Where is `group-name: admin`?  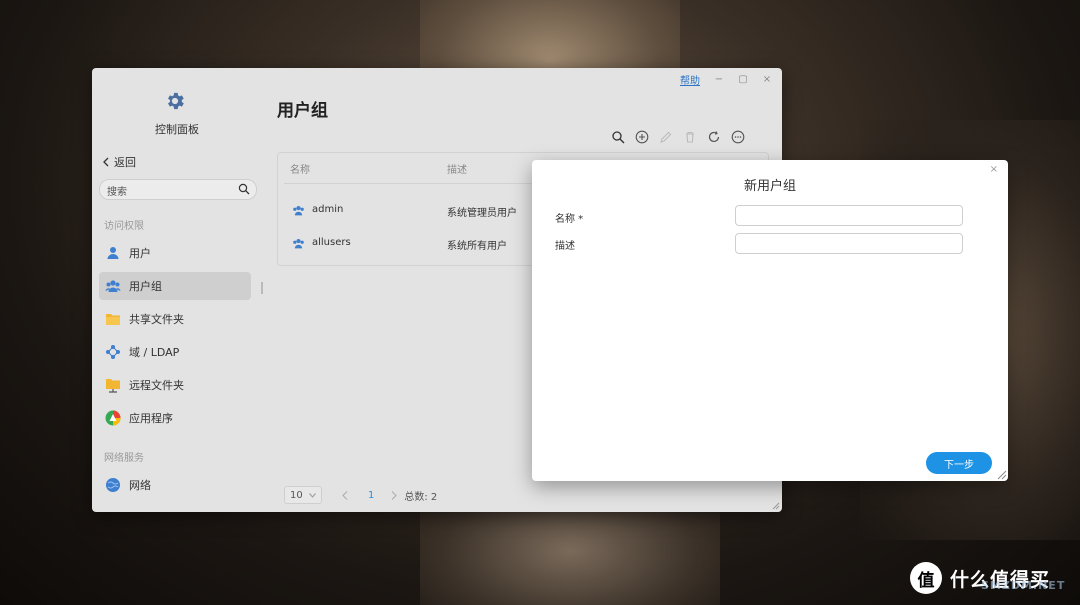 group-name: admin is located at coordinates (328, 209).